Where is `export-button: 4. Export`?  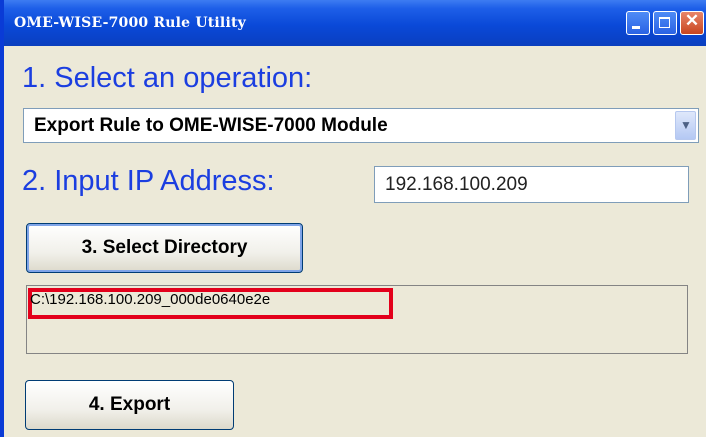 export-button: 4. Export is located at coordinates (129, 405).